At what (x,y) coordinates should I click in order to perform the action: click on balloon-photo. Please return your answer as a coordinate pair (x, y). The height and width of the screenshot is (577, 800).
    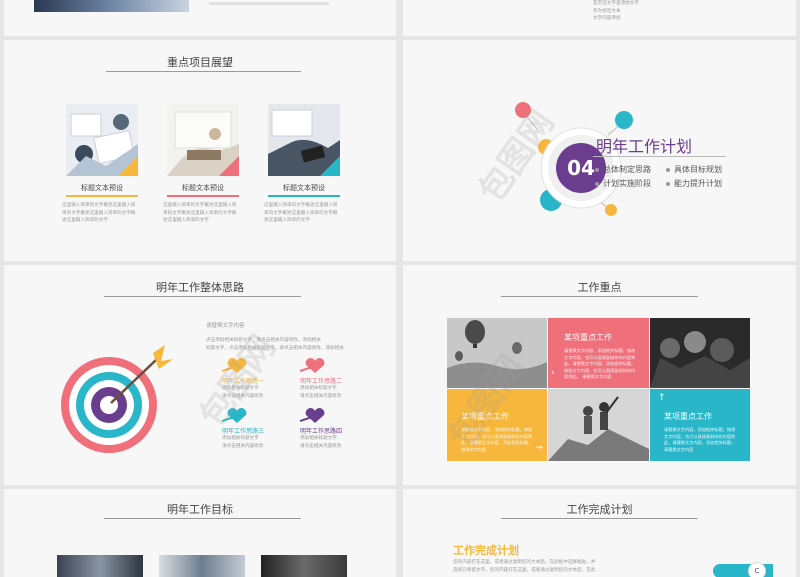
    Looking at the image, I should click on (497, 353).